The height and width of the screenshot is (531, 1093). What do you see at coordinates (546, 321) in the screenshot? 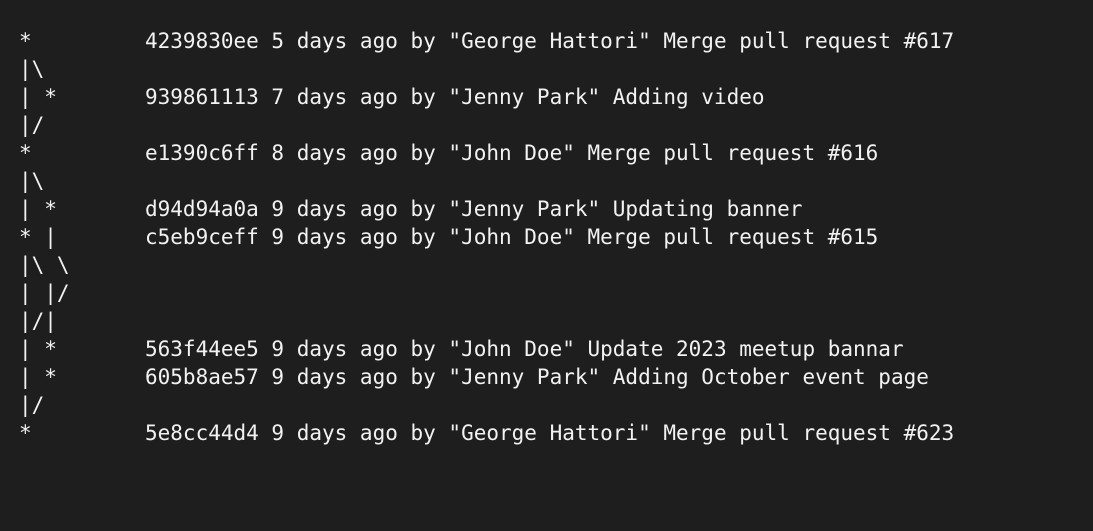
I see `git-log-line: |/|` at bounding box center [546, 321].